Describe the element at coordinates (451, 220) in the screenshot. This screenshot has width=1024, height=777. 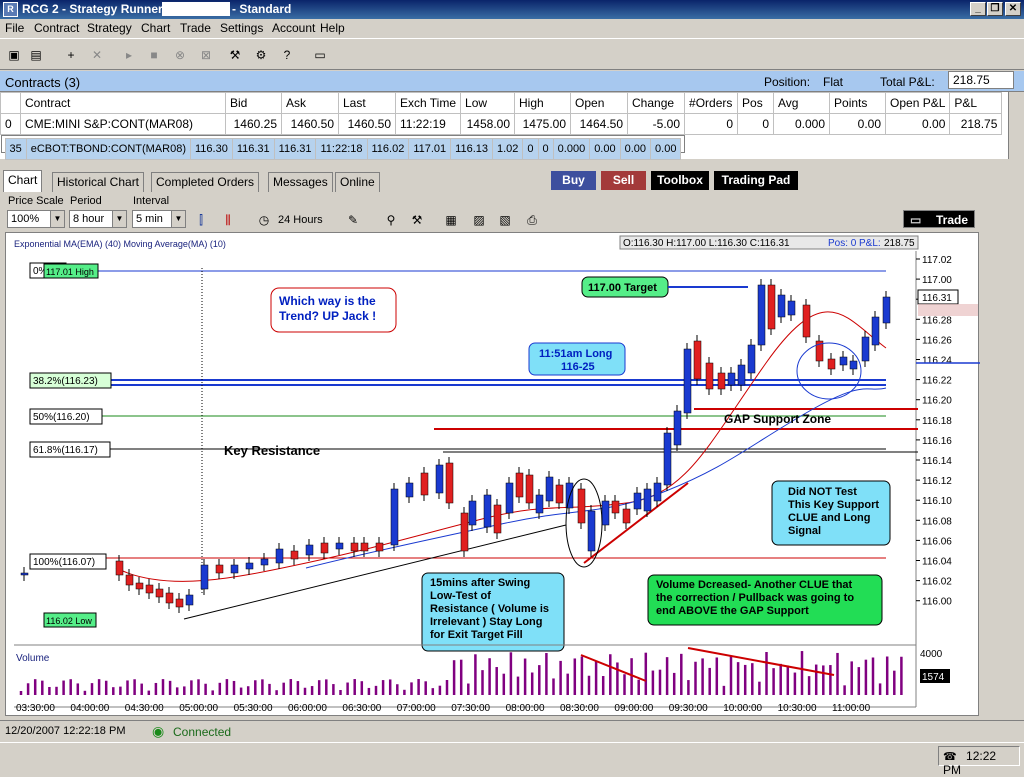
I see `chart-props-icon: ▦` at that location.